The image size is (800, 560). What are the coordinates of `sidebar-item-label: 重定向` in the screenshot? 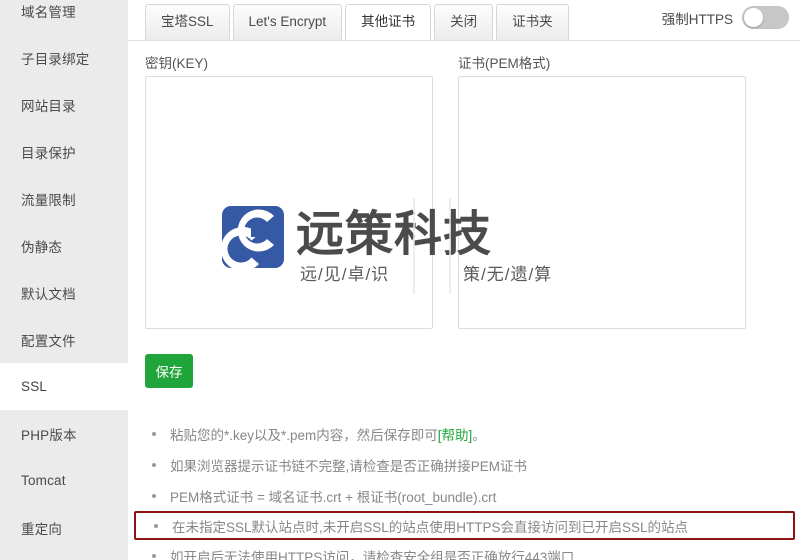 It's located at (42, 529).